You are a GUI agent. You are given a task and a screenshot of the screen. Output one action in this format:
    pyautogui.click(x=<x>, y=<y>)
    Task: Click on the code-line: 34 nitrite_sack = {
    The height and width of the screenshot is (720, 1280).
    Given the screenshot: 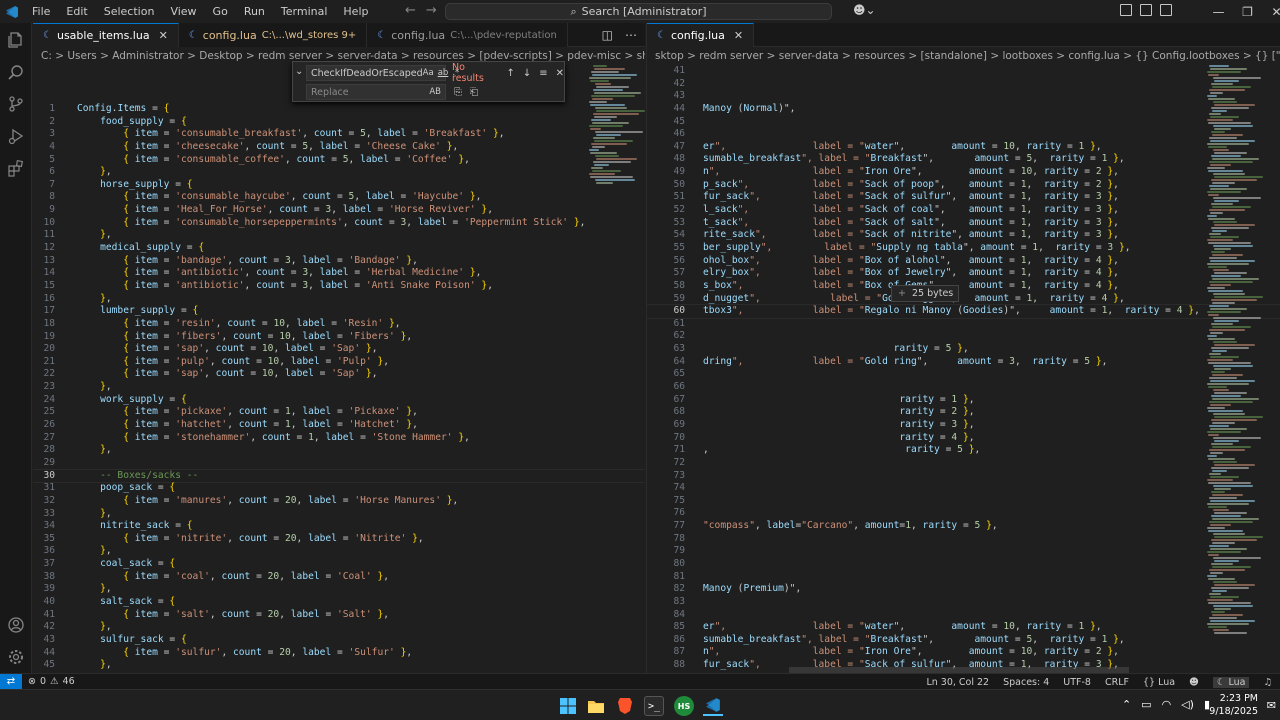 What is the action you would take?
    pyautogui.click(x=339, y=526)
    